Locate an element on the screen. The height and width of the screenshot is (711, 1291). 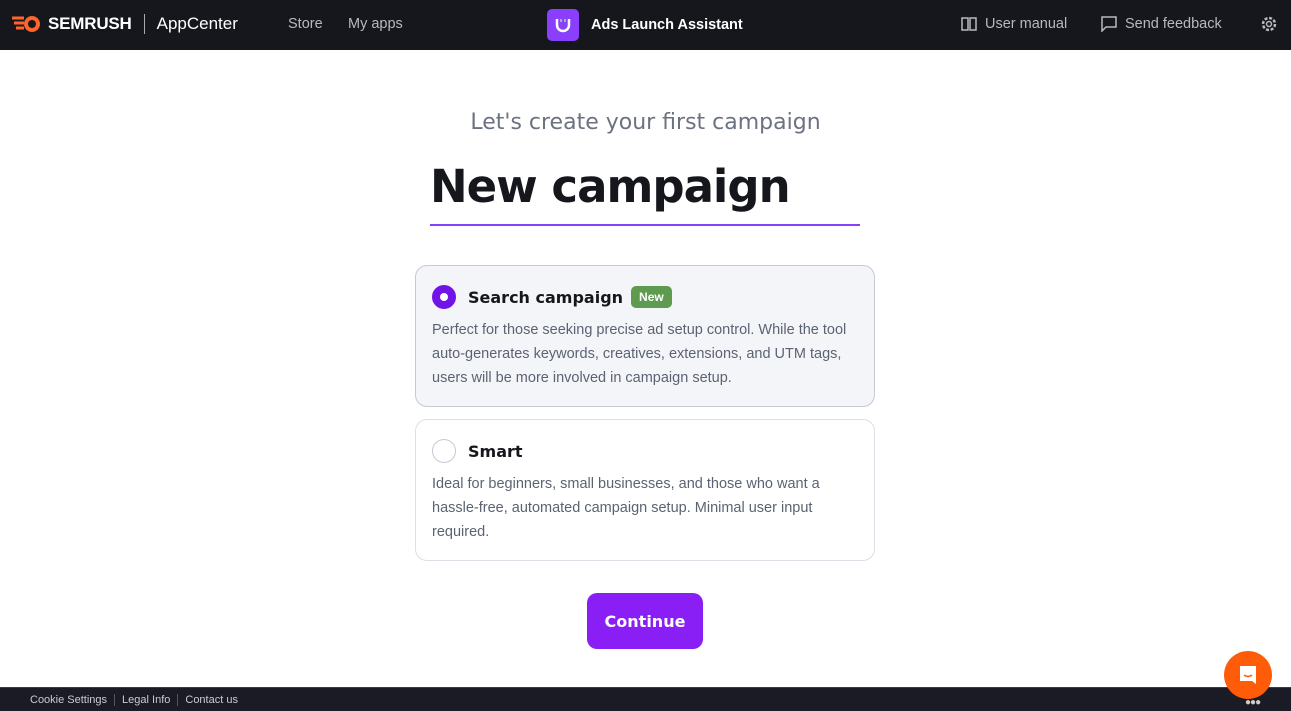
current-app: Ads Launch Assistant is located at coordinates (645, 25).